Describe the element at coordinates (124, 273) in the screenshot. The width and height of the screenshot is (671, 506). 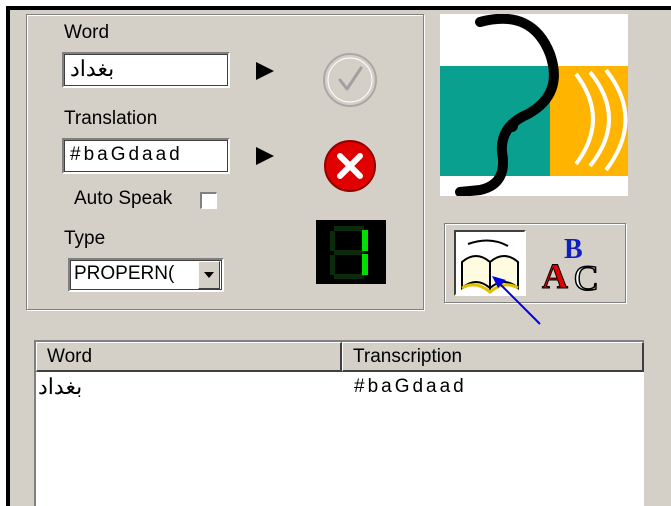
I see `type-select-value: PROPERN(` at that location.